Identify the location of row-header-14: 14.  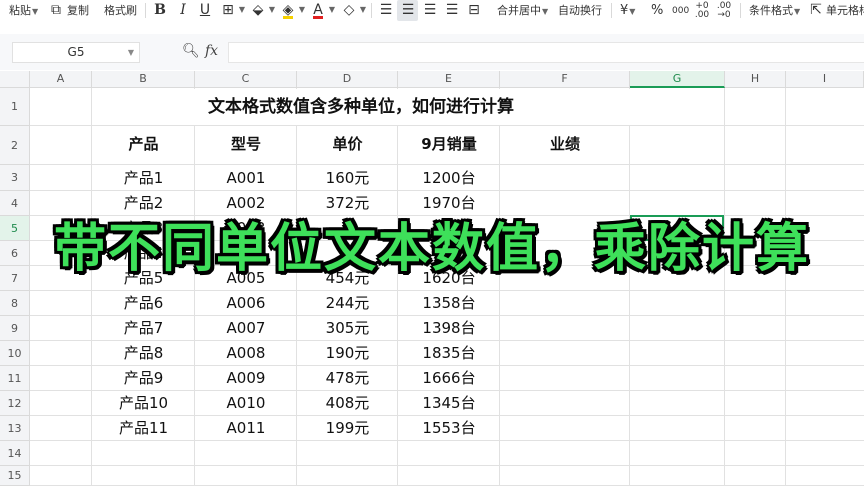
(15, 453).